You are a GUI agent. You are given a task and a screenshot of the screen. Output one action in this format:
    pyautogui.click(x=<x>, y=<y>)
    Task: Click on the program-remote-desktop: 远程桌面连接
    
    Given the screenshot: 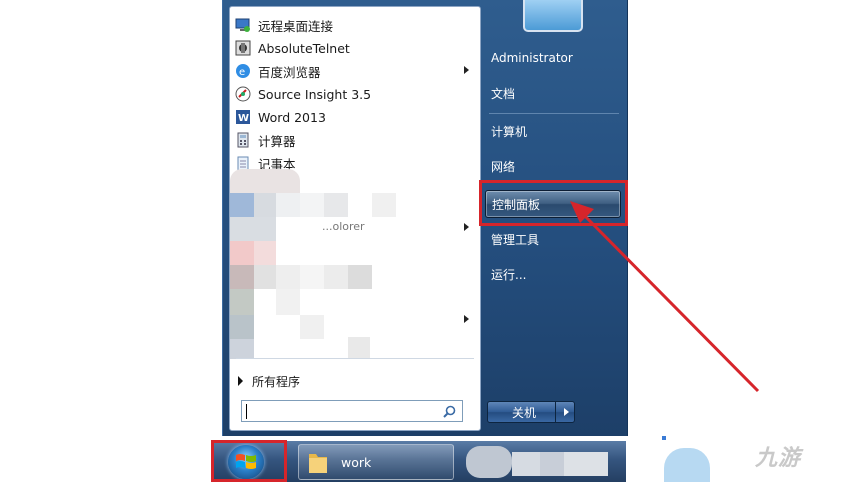 What is the action you would take?
    pyautogui.click(x=354, y=25)
    